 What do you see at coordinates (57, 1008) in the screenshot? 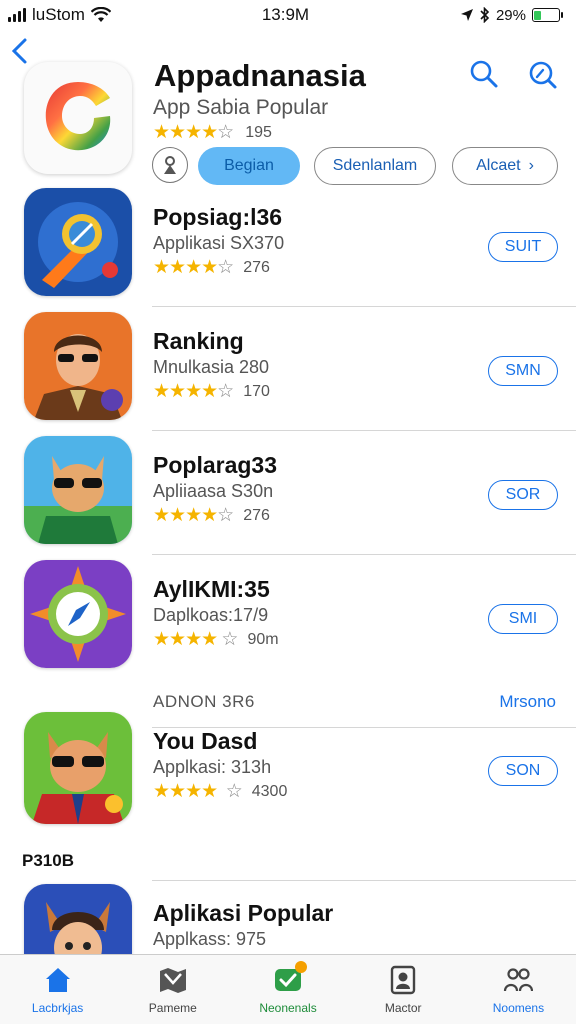
I see `tab-label: Lacbrkjas` at bounding box center [57, 1008].